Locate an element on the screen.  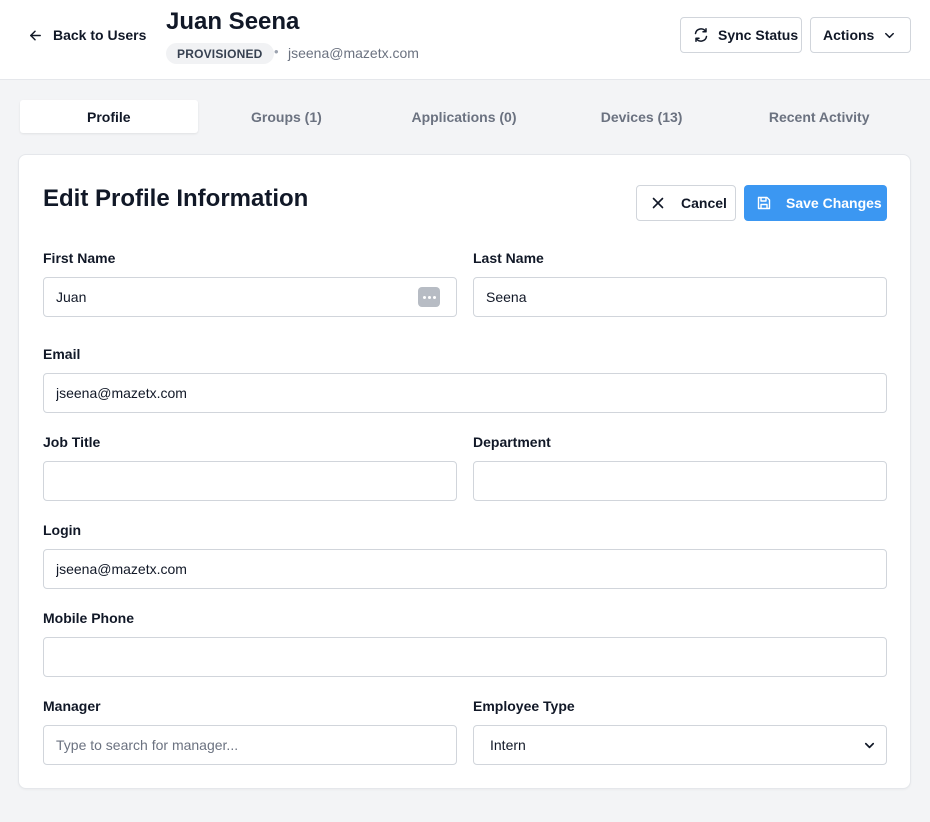
employee-type-label: Employee Type is located at coordinates (524, 706).